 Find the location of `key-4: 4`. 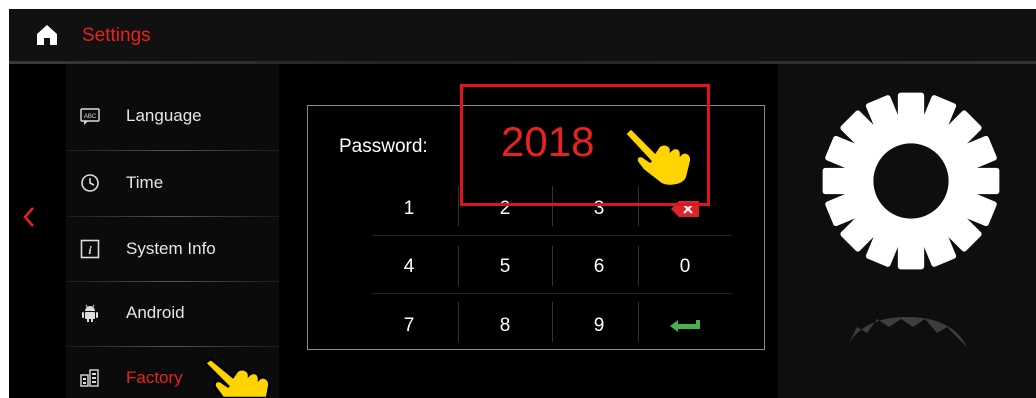

key-4: 4 is located at coordinates (409, 267).